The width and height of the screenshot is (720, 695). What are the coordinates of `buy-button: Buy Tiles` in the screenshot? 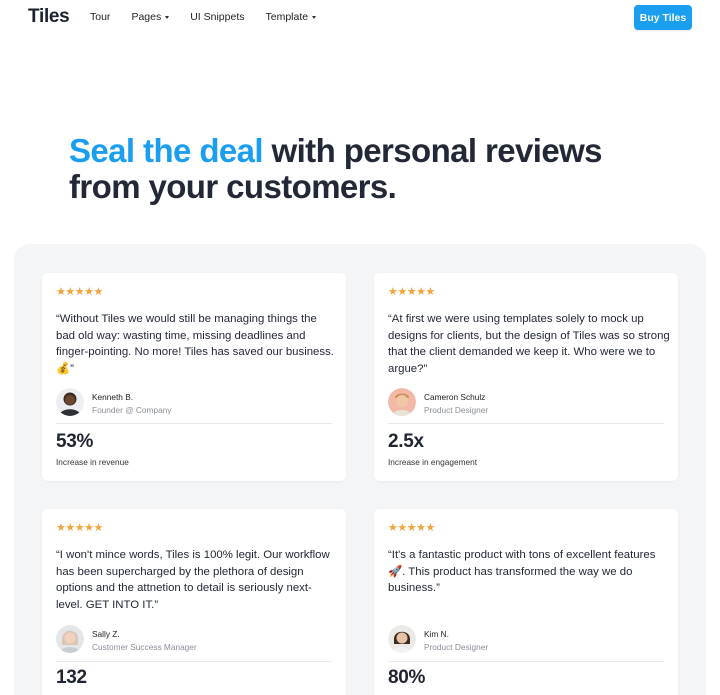 It's located at (663, 17).